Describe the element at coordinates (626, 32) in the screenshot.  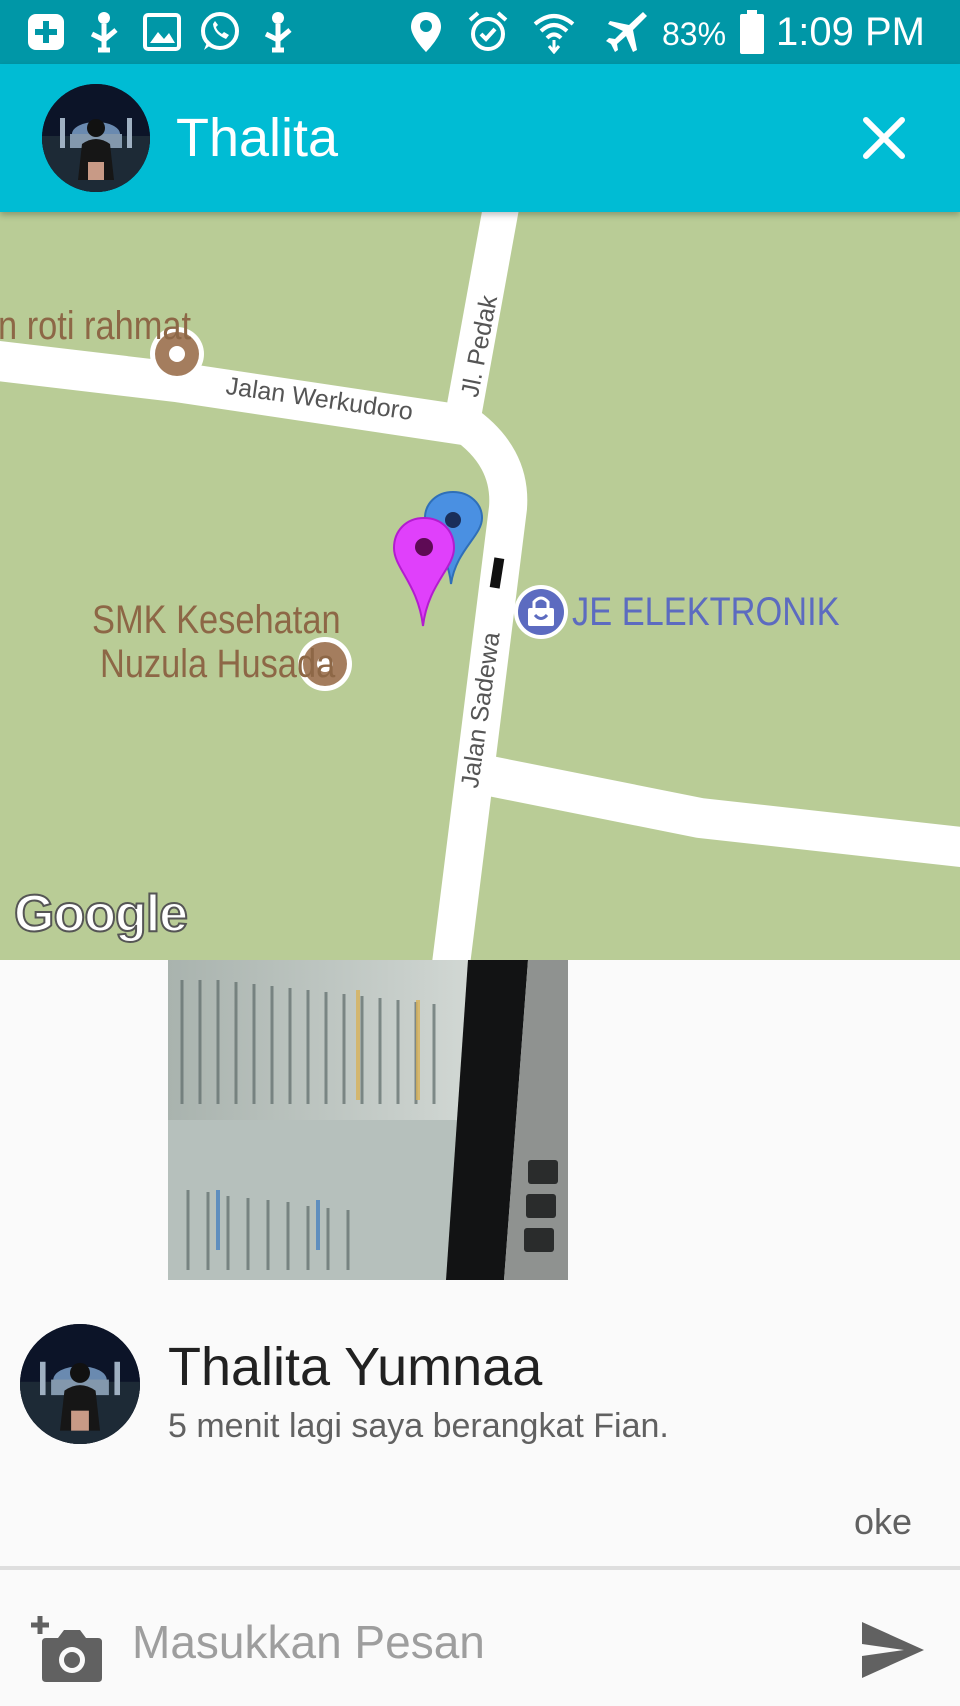
I see `airplane-mode-icon` at that location.